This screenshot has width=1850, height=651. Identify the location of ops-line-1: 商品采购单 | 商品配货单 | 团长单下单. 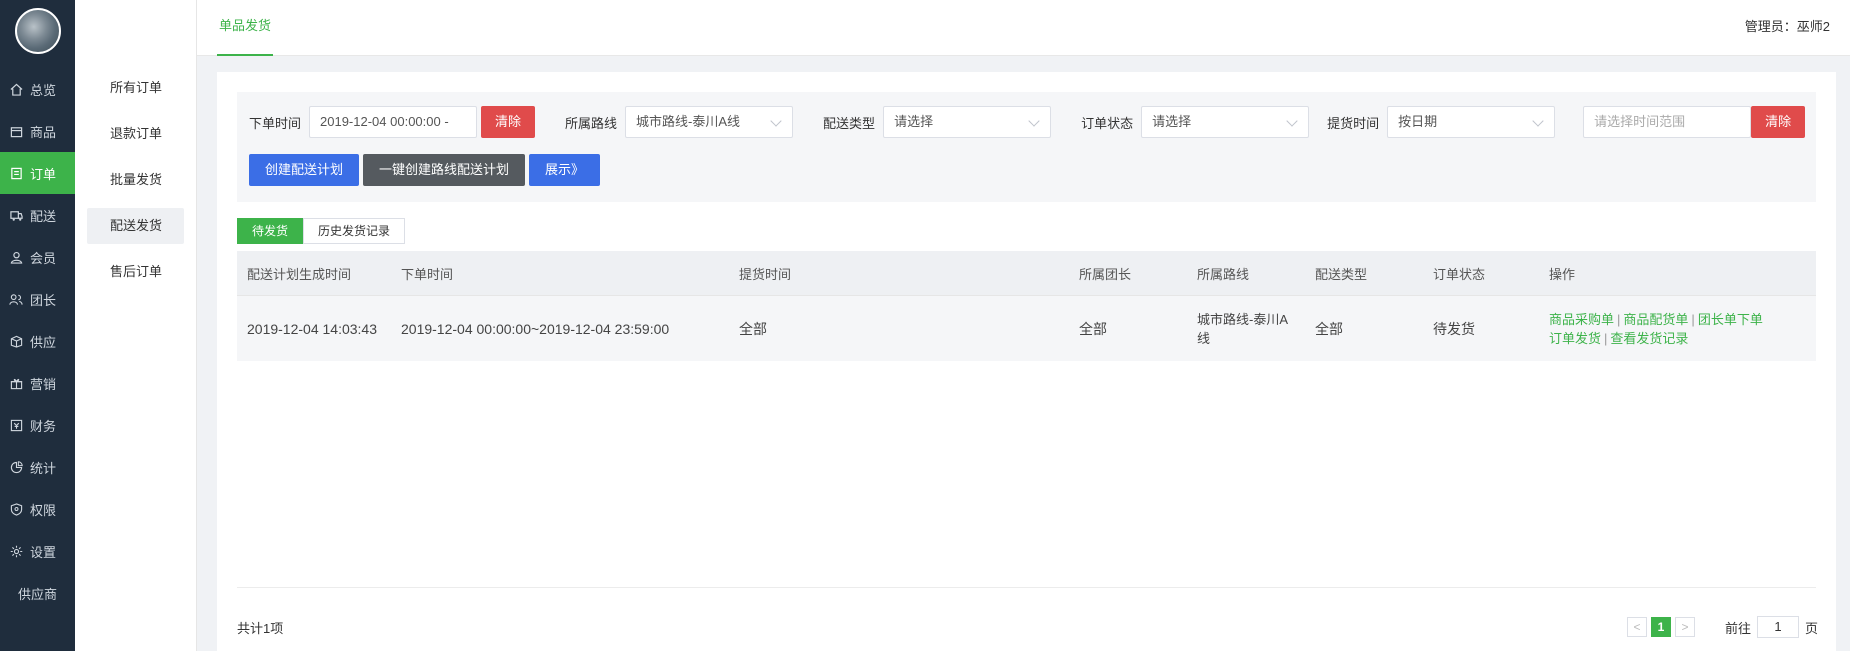
(1682, 319).